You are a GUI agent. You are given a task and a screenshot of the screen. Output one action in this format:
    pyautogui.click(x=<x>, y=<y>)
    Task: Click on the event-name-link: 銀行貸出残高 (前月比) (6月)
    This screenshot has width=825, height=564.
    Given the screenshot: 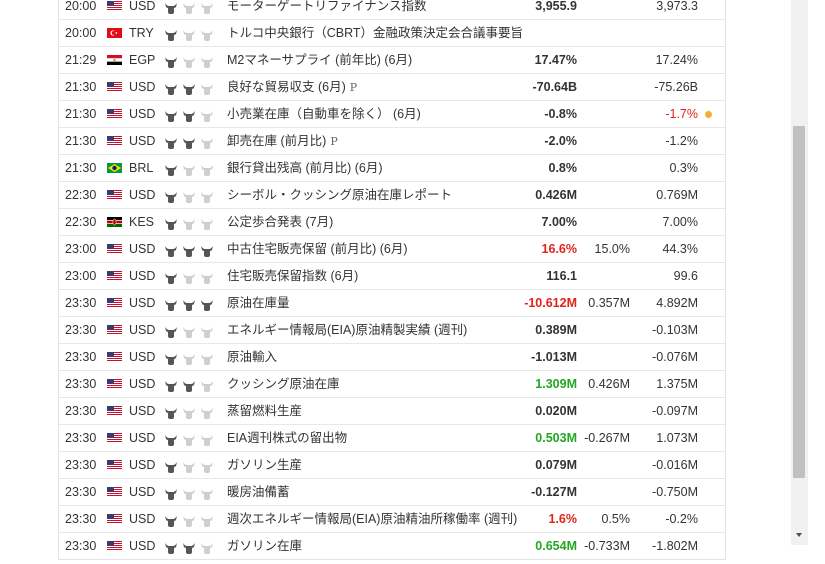 What is the action you would take?
    pyautogui.click(x=377, y=168)
    